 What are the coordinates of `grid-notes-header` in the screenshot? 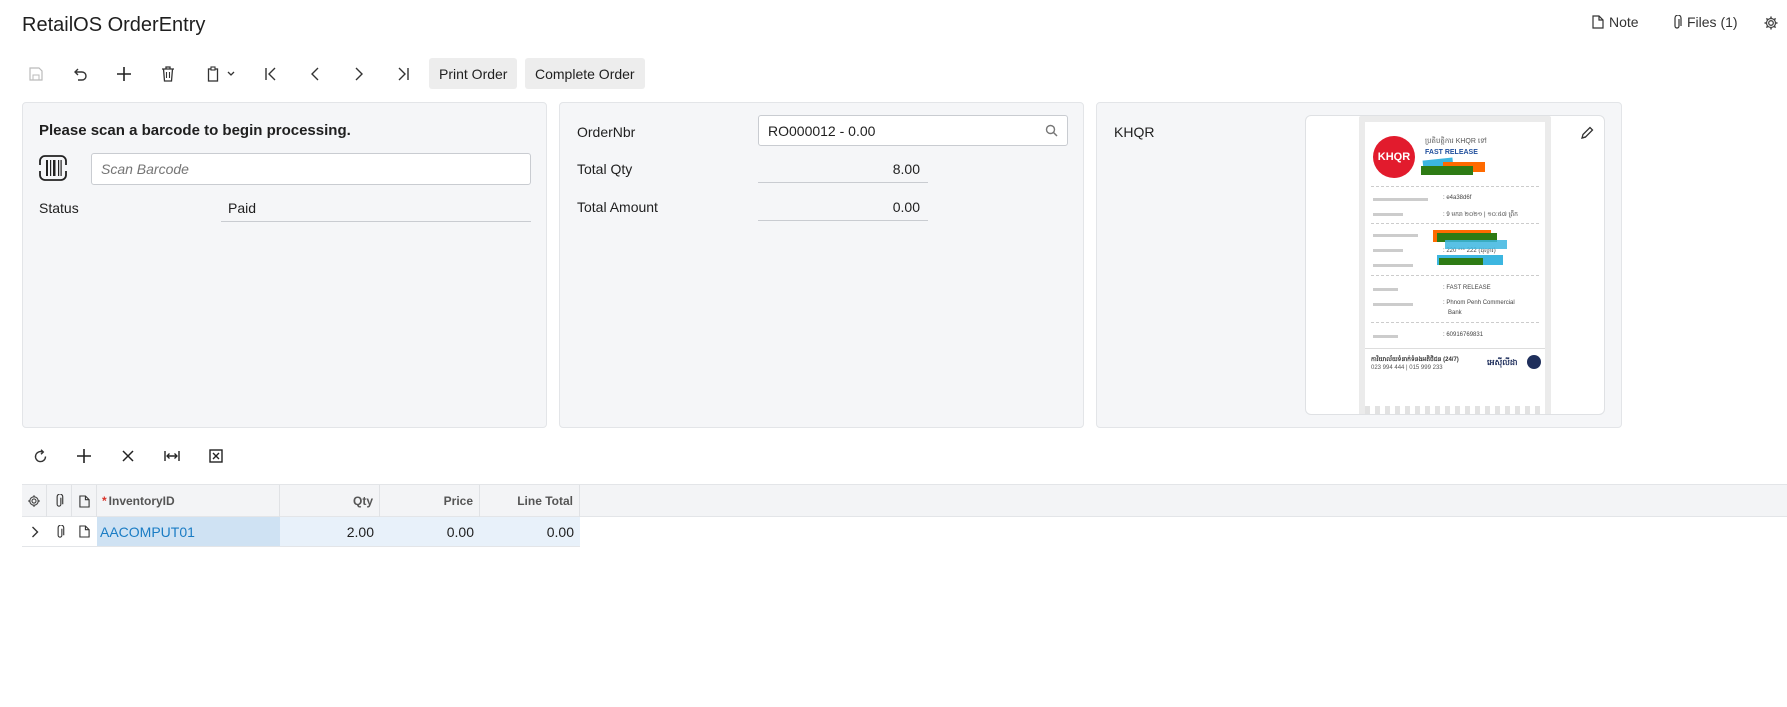 It's located at (84, 501).